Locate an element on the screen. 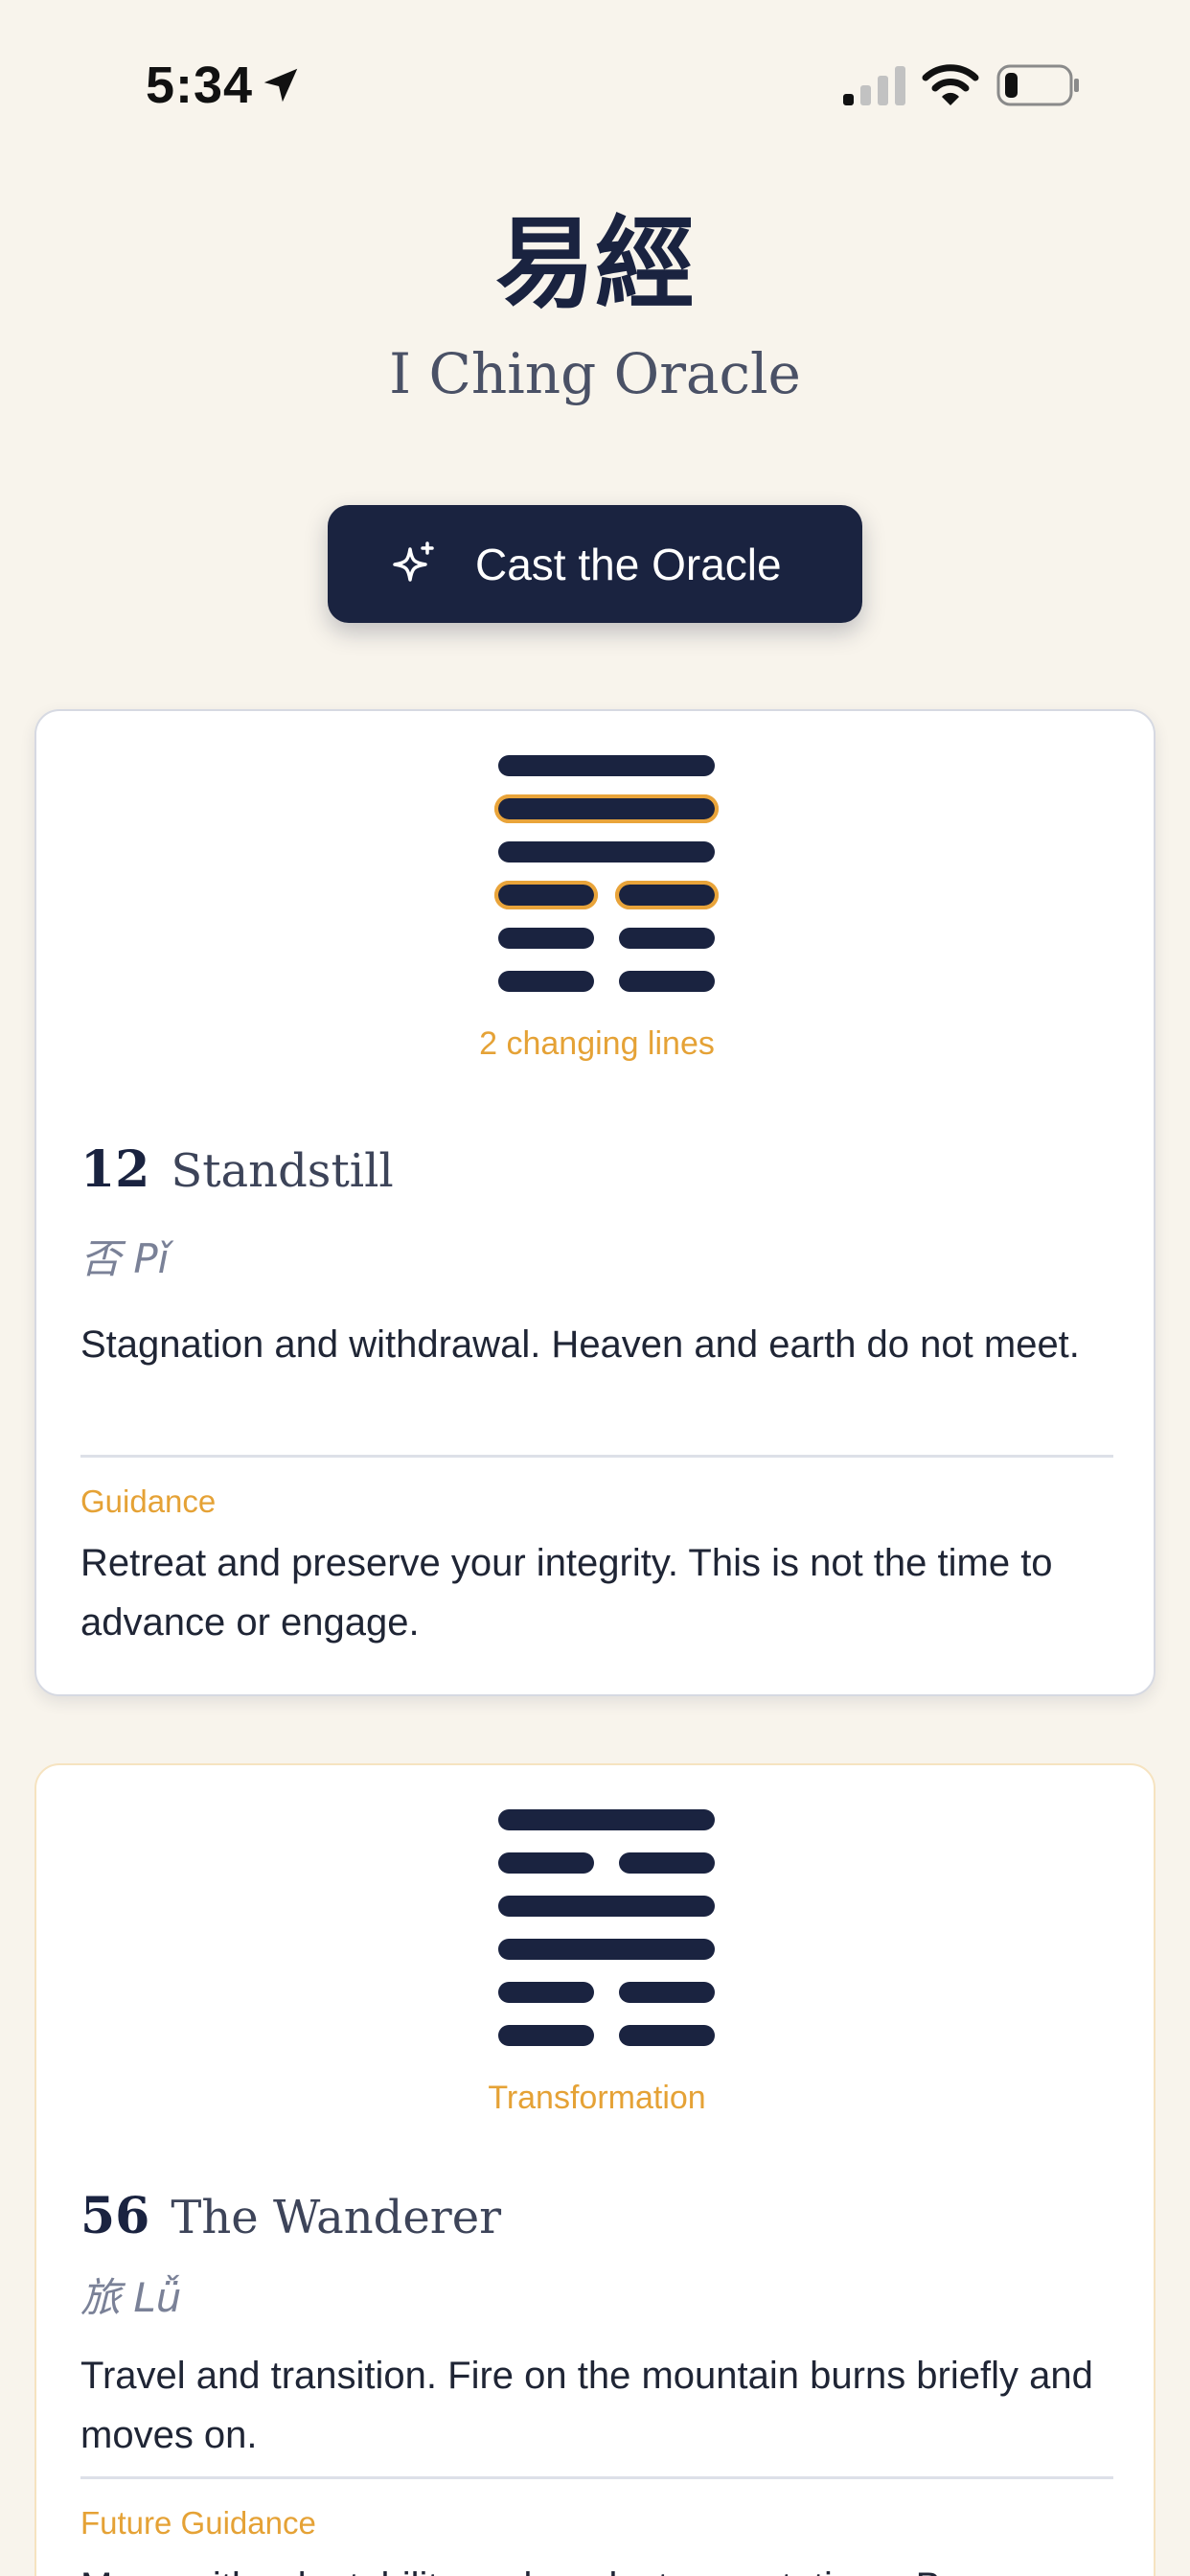  primary-hexagram-figure is located at coordinates (601, 875).